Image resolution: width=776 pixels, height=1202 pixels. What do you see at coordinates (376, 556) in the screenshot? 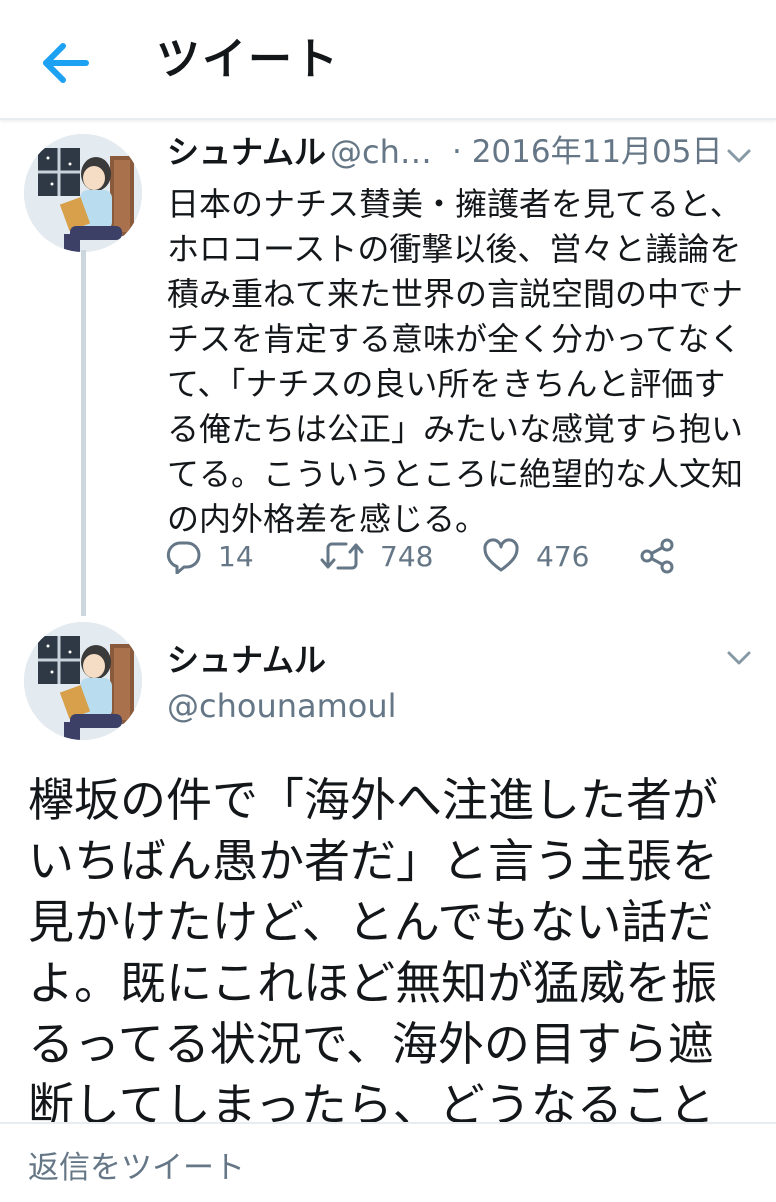
I see `retweet-action: 748` at bounding box center [376, 556].